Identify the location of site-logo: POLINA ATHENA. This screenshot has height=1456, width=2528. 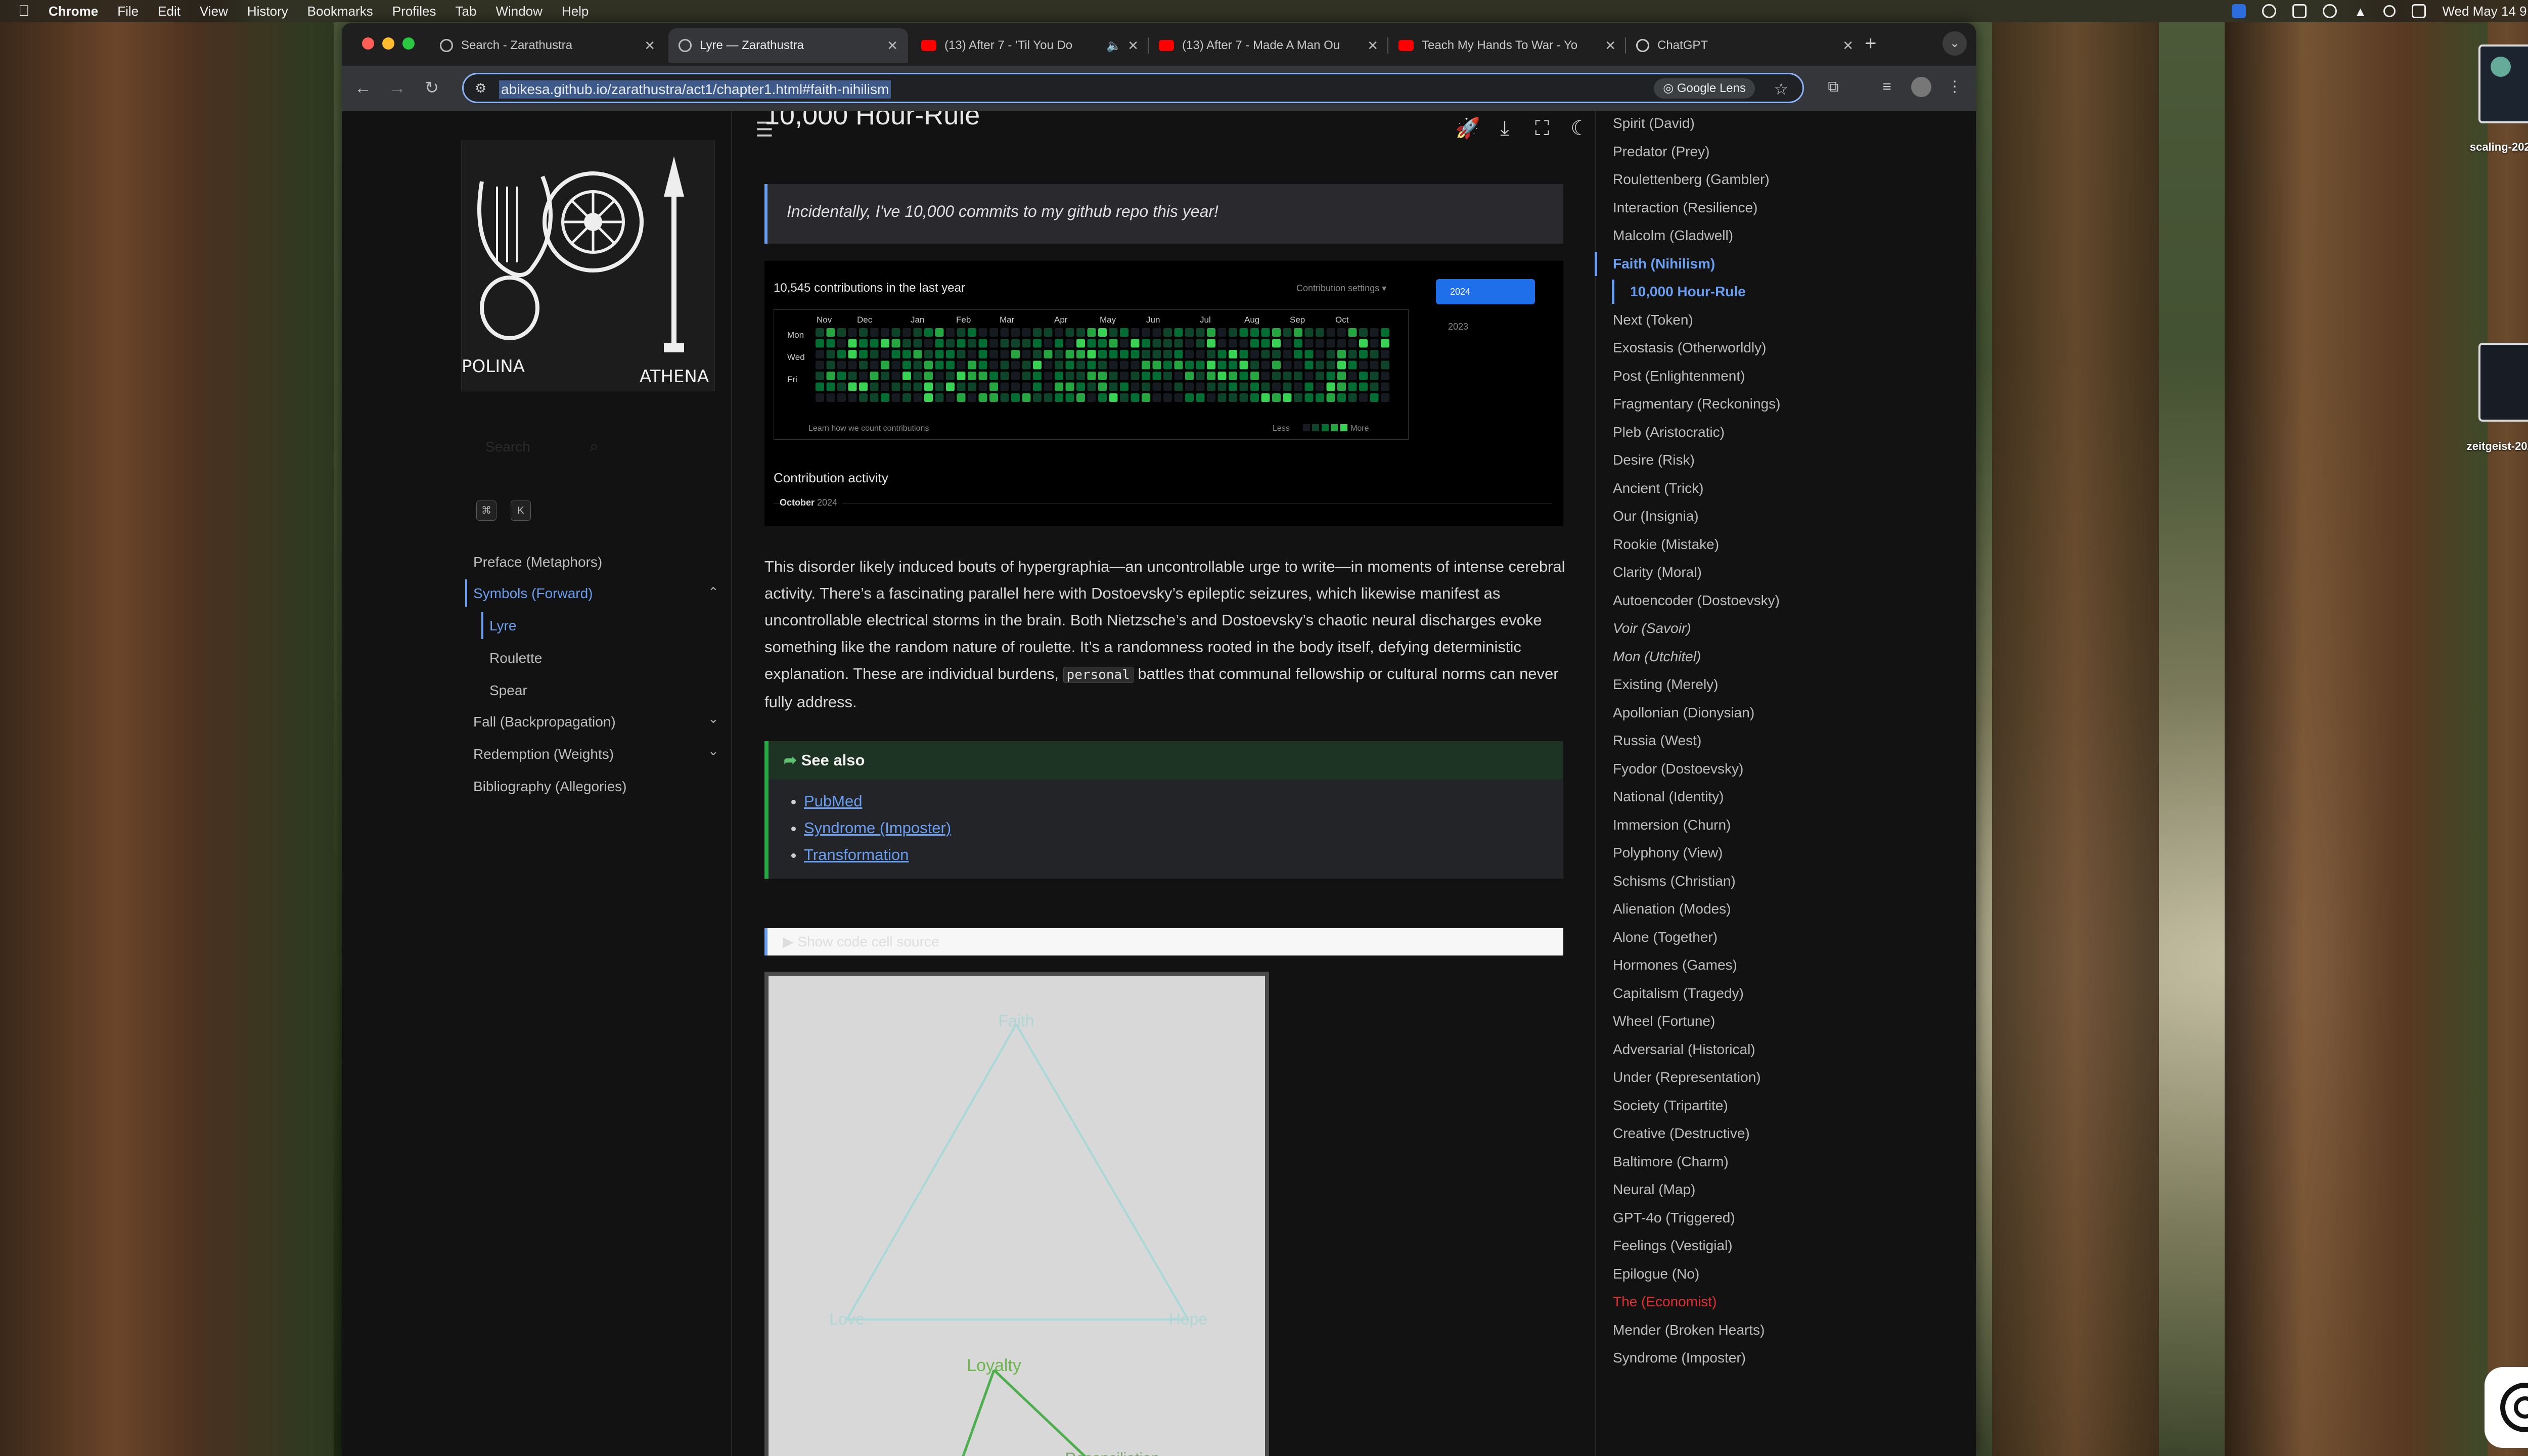
(588, 266).